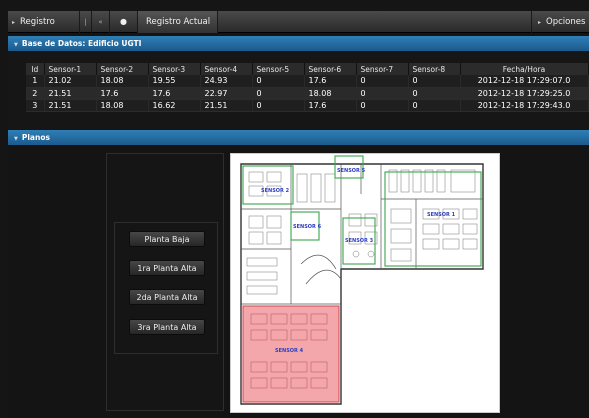 Image resolution: width=589 pixels, height=418 pixels. What do you see at coordinates (35, 137) in the screenshot?
I see `planos-section-title: Planos` at bounding box center [35, 137].